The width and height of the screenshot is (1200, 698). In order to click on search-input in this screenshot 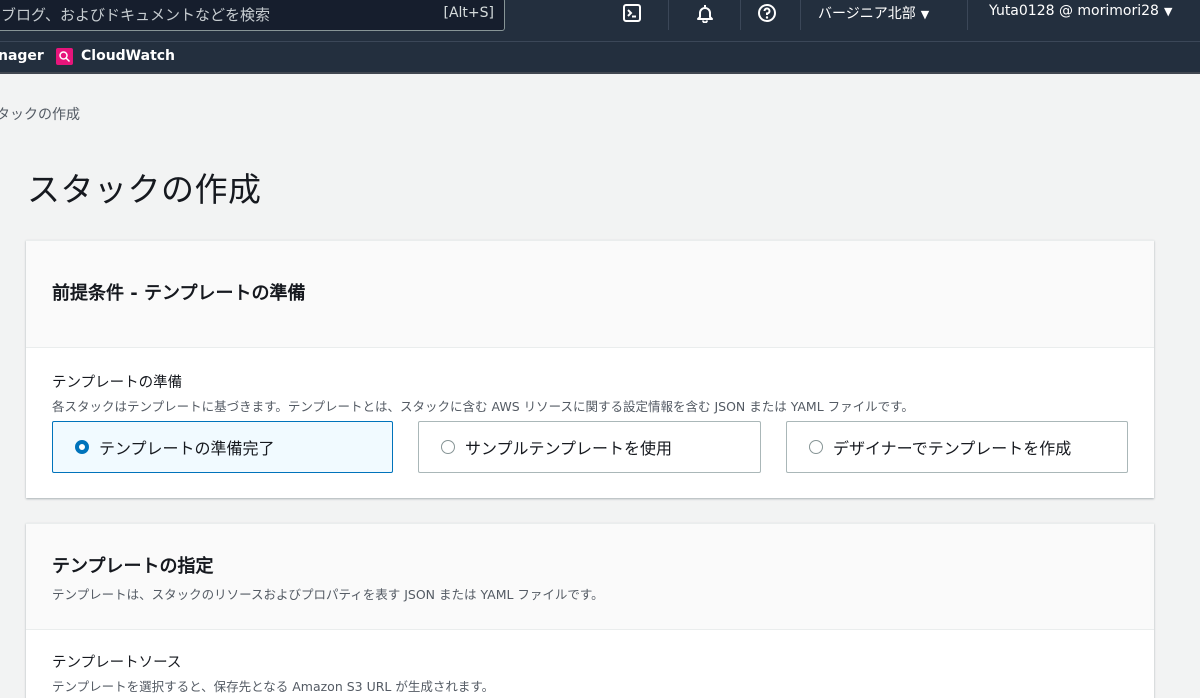, I will do `click(205, 15)`.